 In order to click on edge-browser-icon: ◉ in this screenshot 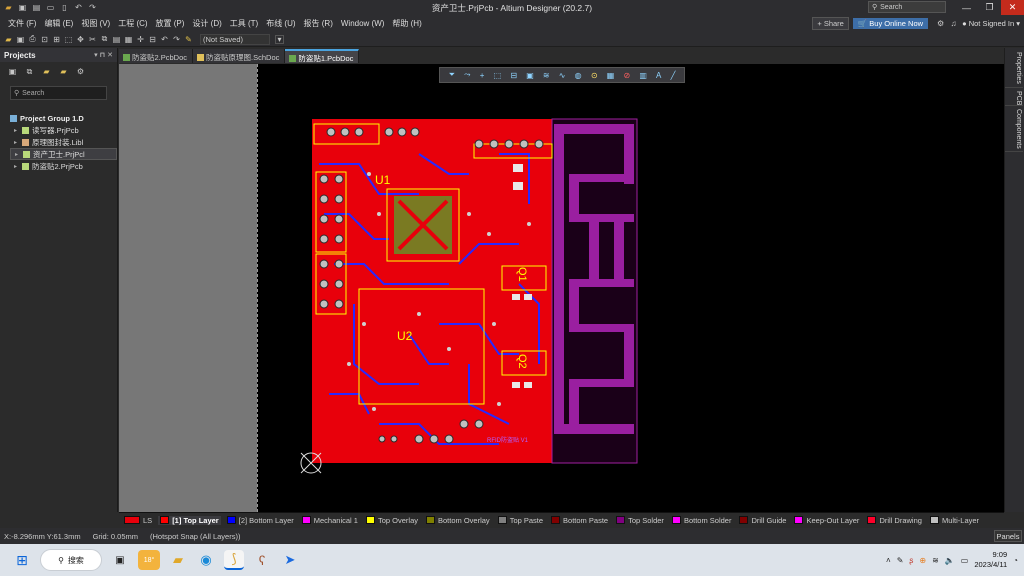, I will do `click(206, 560)`.